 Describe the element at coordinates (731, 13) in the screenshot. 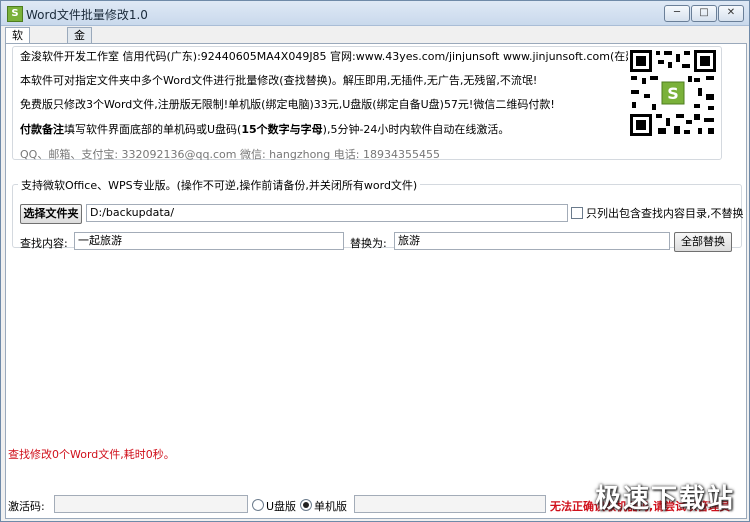

I see `close-button: ✕` at that location.